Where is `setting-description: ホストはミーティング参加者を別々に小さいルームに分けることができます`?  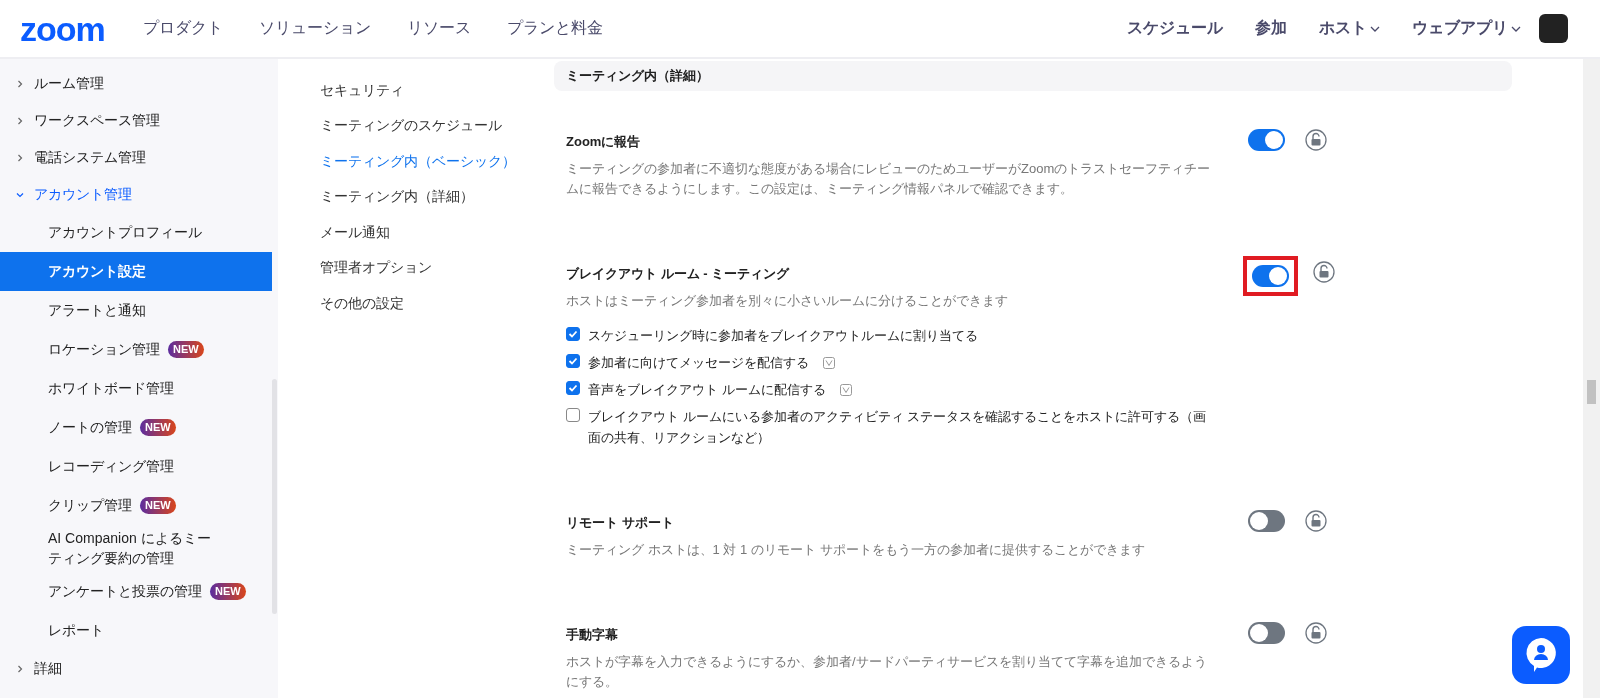 setting-description: ホストはミーティング参加者を別々に小さいルームに分けることができます is located at coordinates (787, 301).